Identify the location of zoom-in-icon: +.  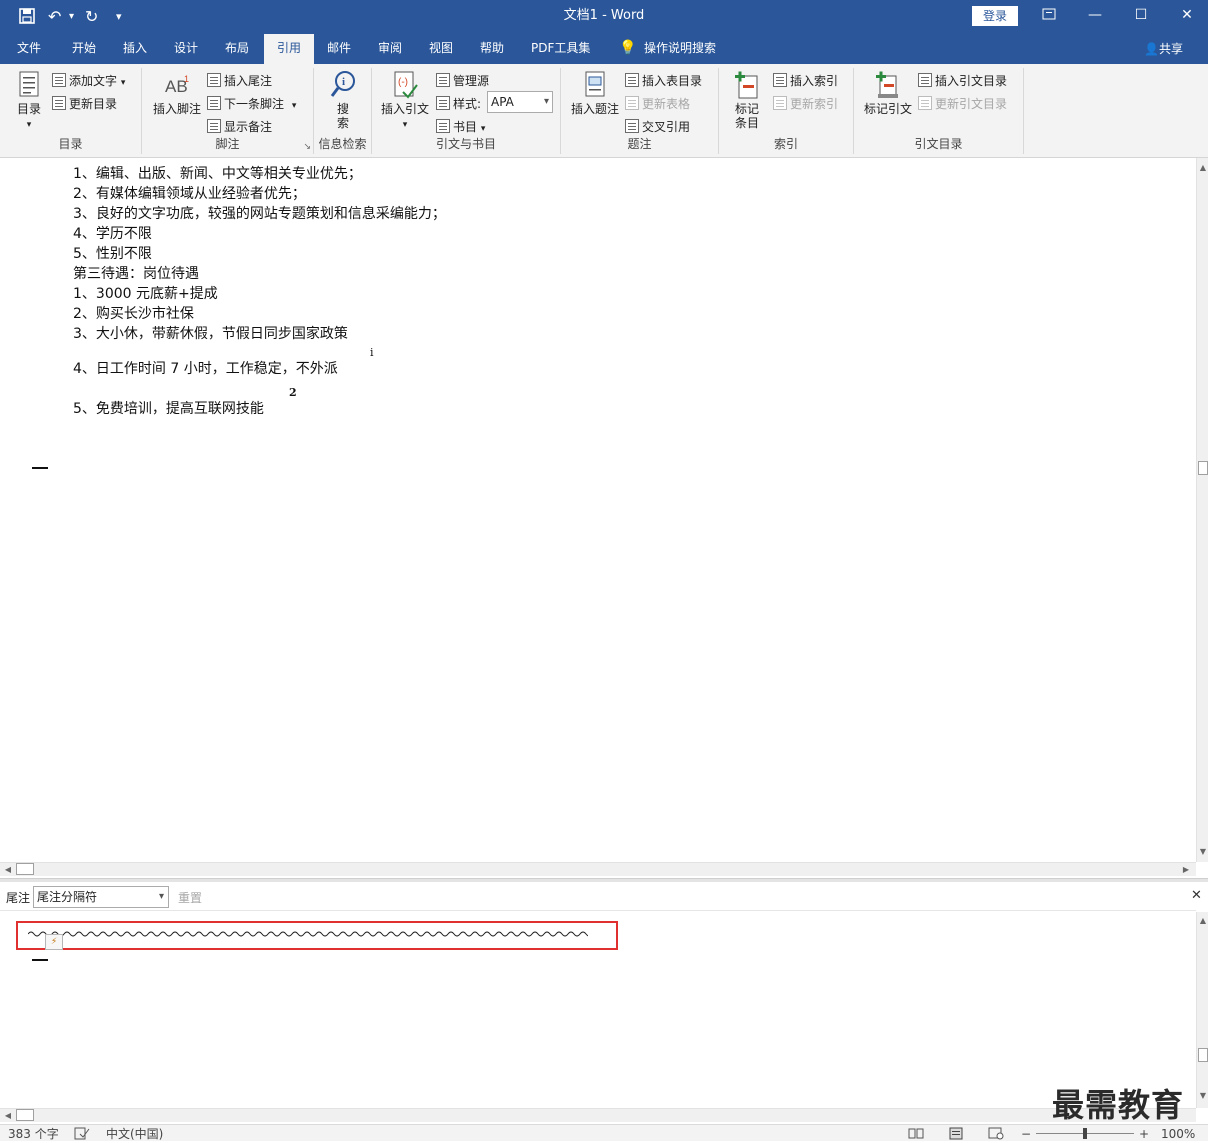
(1144, 1134).